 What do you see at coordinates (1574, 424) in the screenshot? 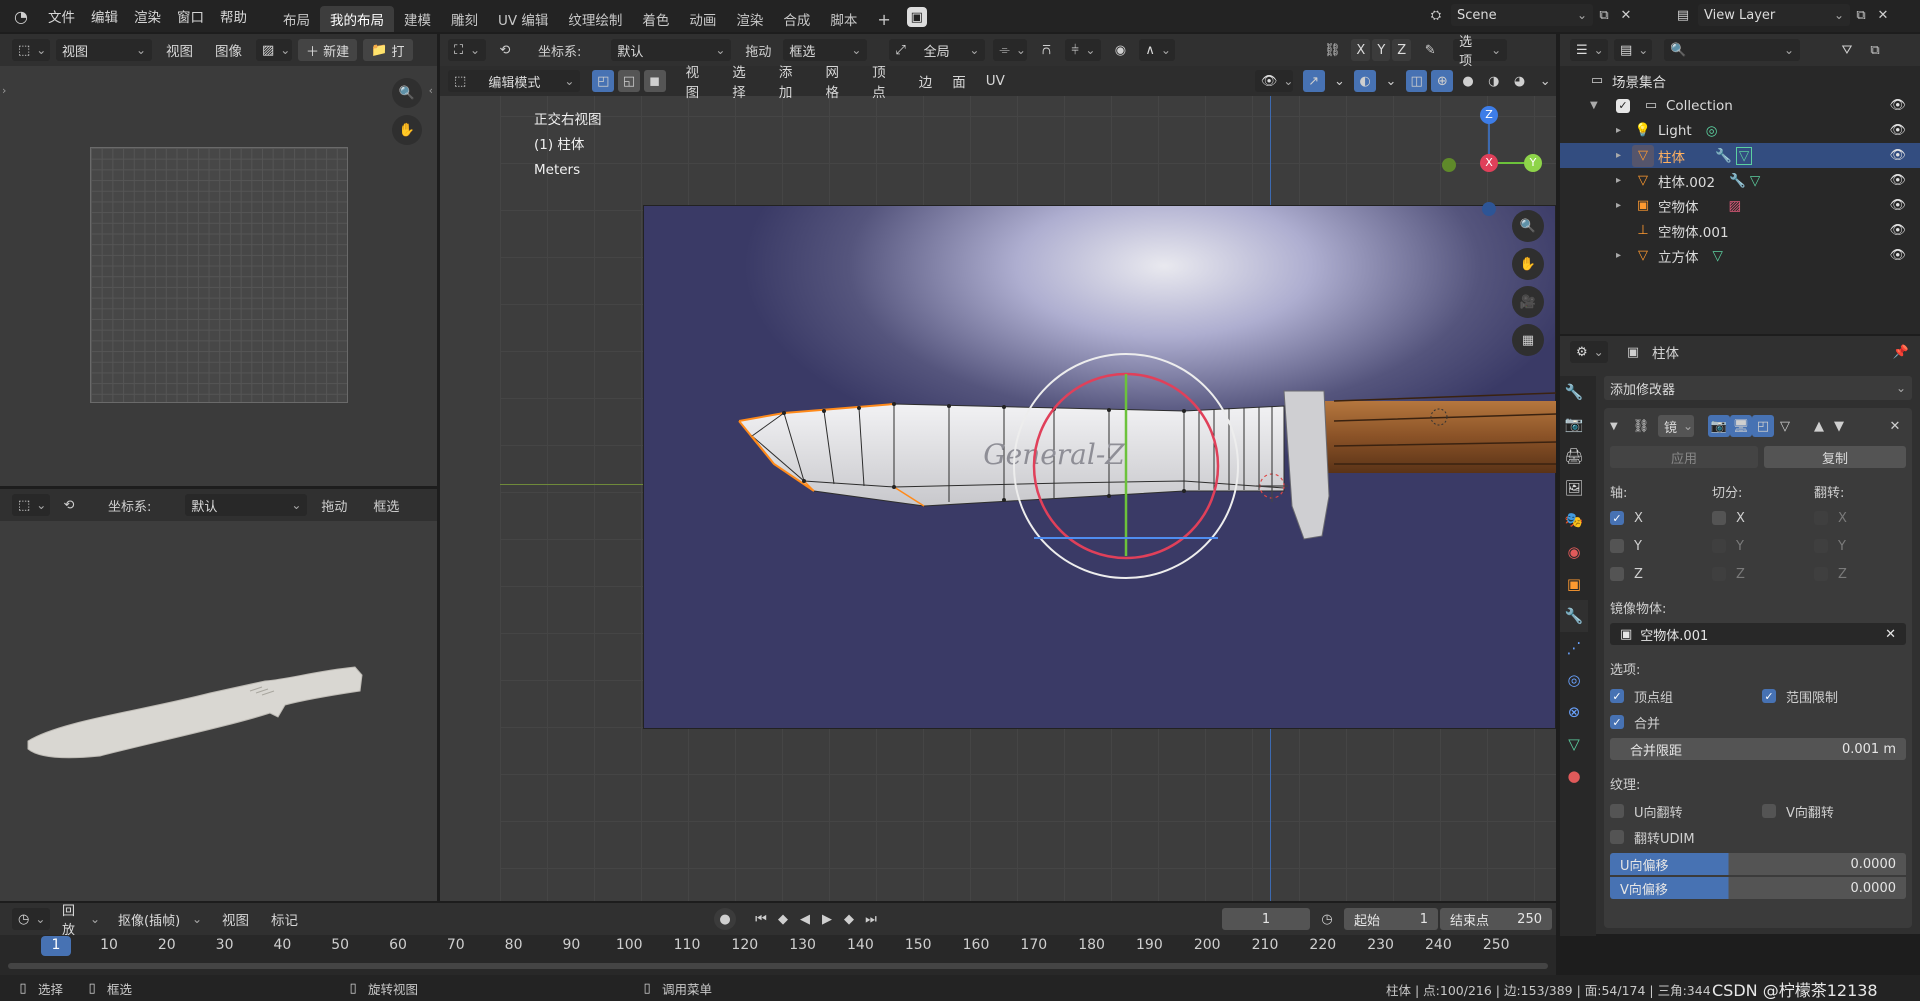
I see `render-tab-icon: 📷` at bounding box center [1574, 424].